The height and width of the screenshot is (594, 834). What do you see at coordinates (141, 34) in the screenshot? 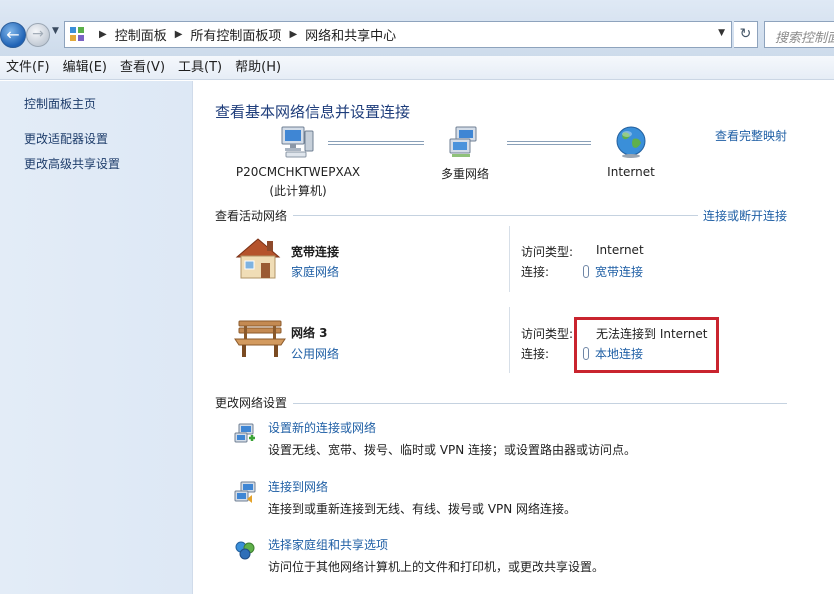
I see `breadcrumb-control-panel: 控制面板` at bounding box center [141, 34].